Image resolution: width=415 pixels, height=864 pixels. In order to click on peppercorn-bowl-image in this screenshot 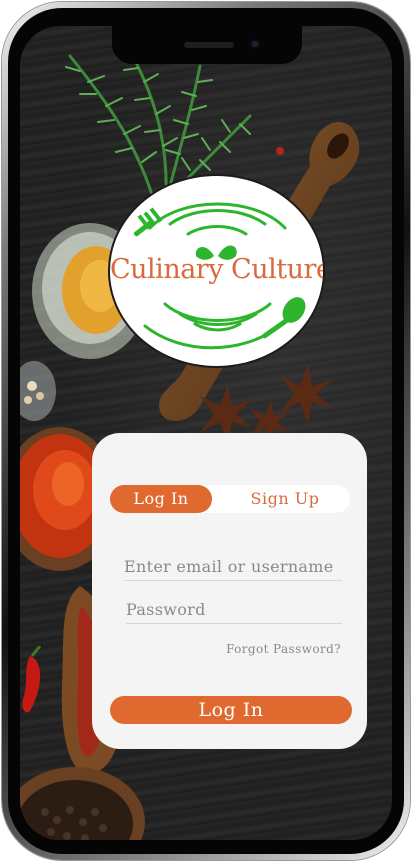, I will do `click(82, 803)`.